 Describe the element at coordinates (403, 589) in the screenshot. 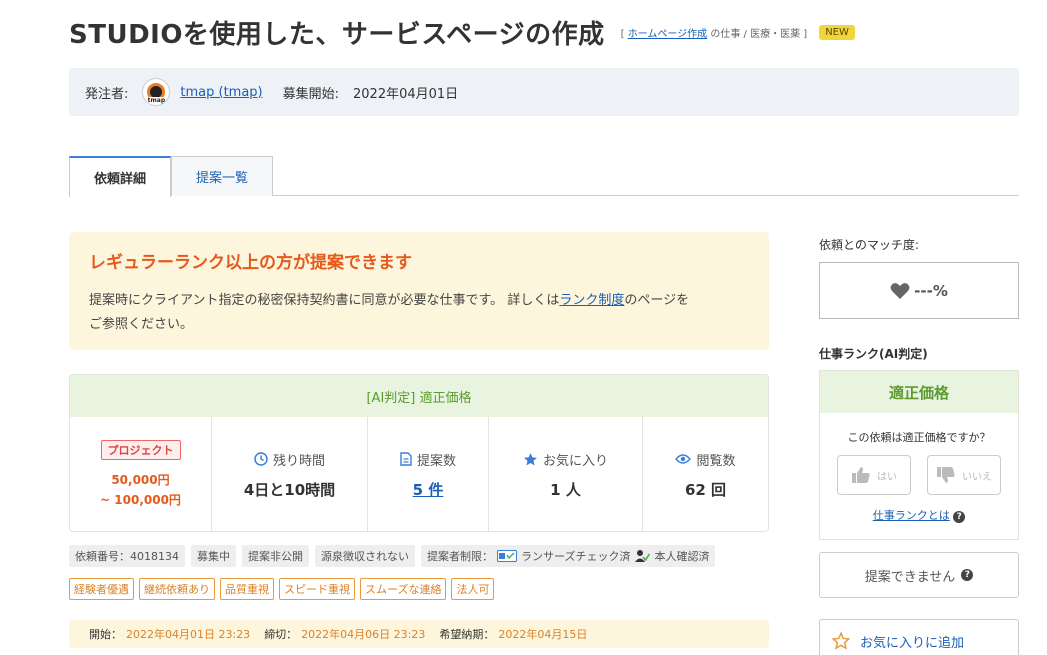

I see `pref-tag: スムーズな連絡` at that location.